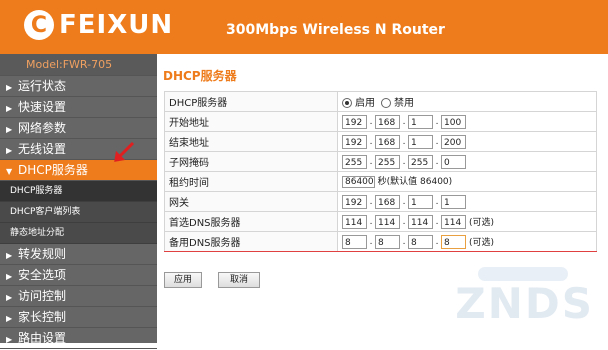  I want to click on form-row: 开始地址 192. 168. 1. 100, so click(380, 121).